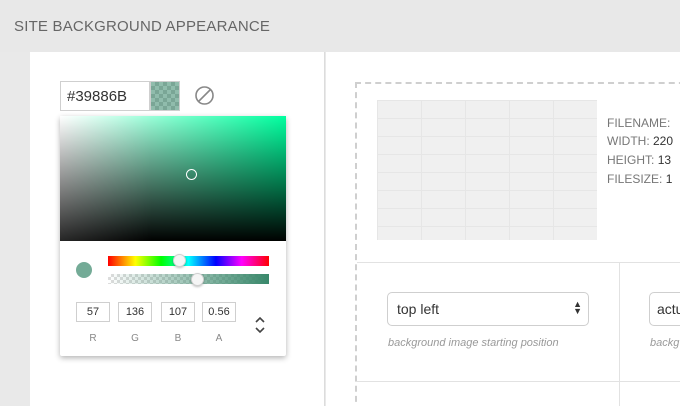 Image resolution: width=680 pixels, height=406 pixels. Describe the element at coordinates (639, 160) in the screenshot. I see `meta-height: HEIGHT: 13` at that location.